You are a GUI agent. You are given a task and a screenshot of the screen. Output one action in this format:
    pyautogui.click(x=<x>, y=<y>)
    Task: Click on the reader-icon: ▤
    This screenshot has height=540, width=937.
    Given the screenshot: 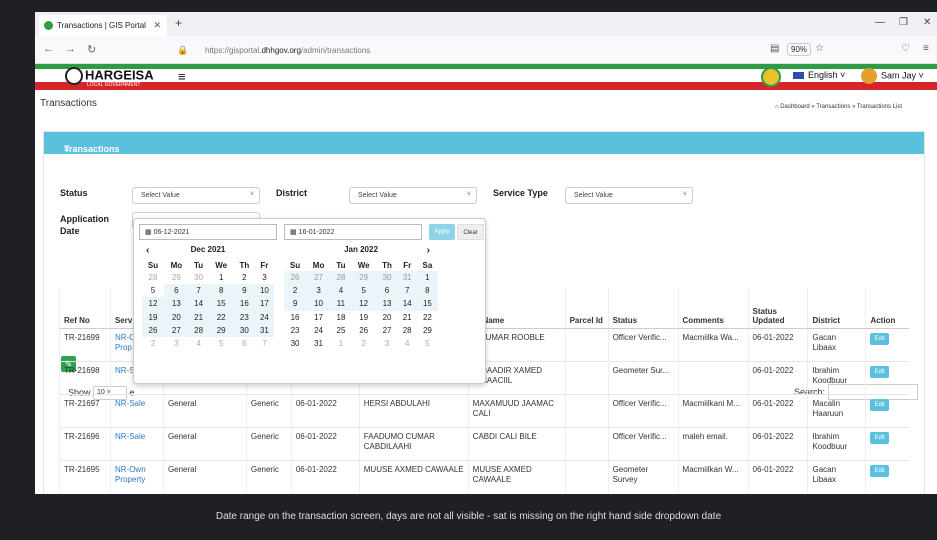 What is the action you would take?
    pyautogui.click(x=774, y=48)
    